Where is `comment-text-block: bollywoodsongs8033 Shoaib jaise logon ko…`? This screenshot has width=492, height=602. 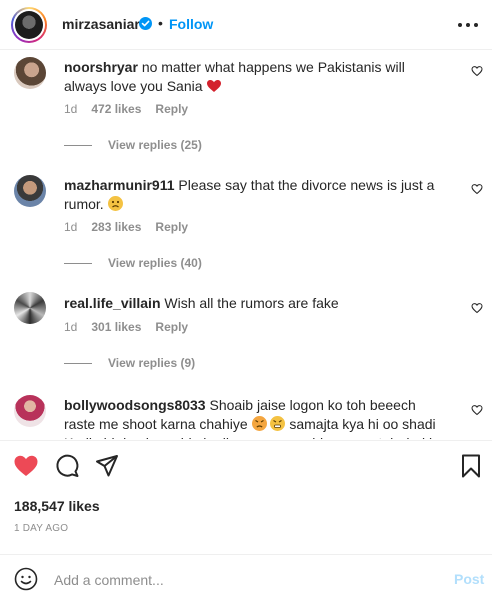 comment-text-block: bollywoodsongs8033 Shoaib jaise logon ko… is located at coordinates (254, 417).